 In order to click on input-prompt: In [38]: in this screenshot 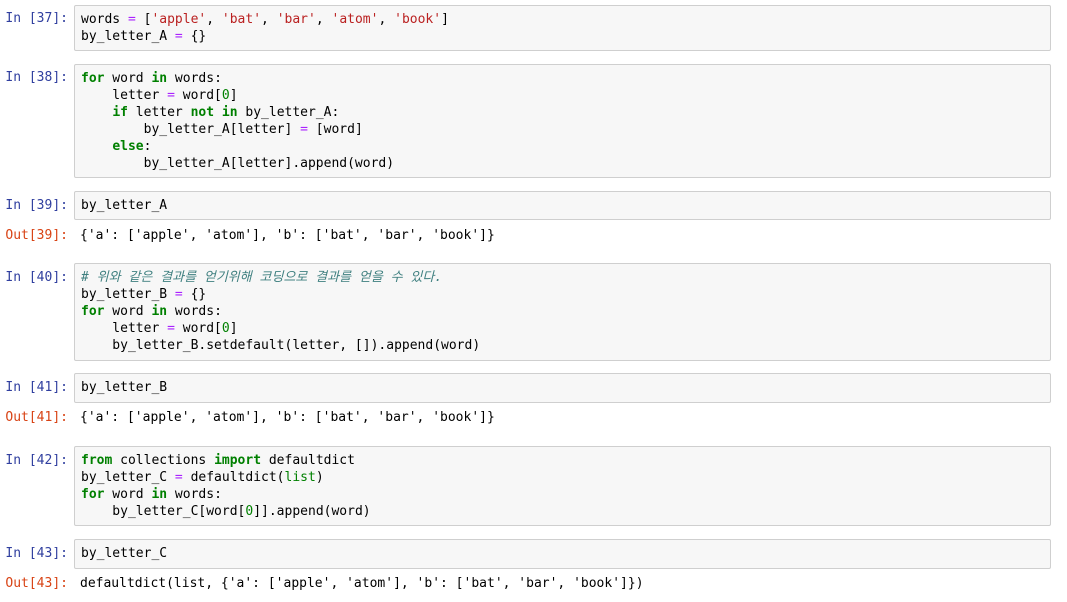, I will do `click(36, 77)`.